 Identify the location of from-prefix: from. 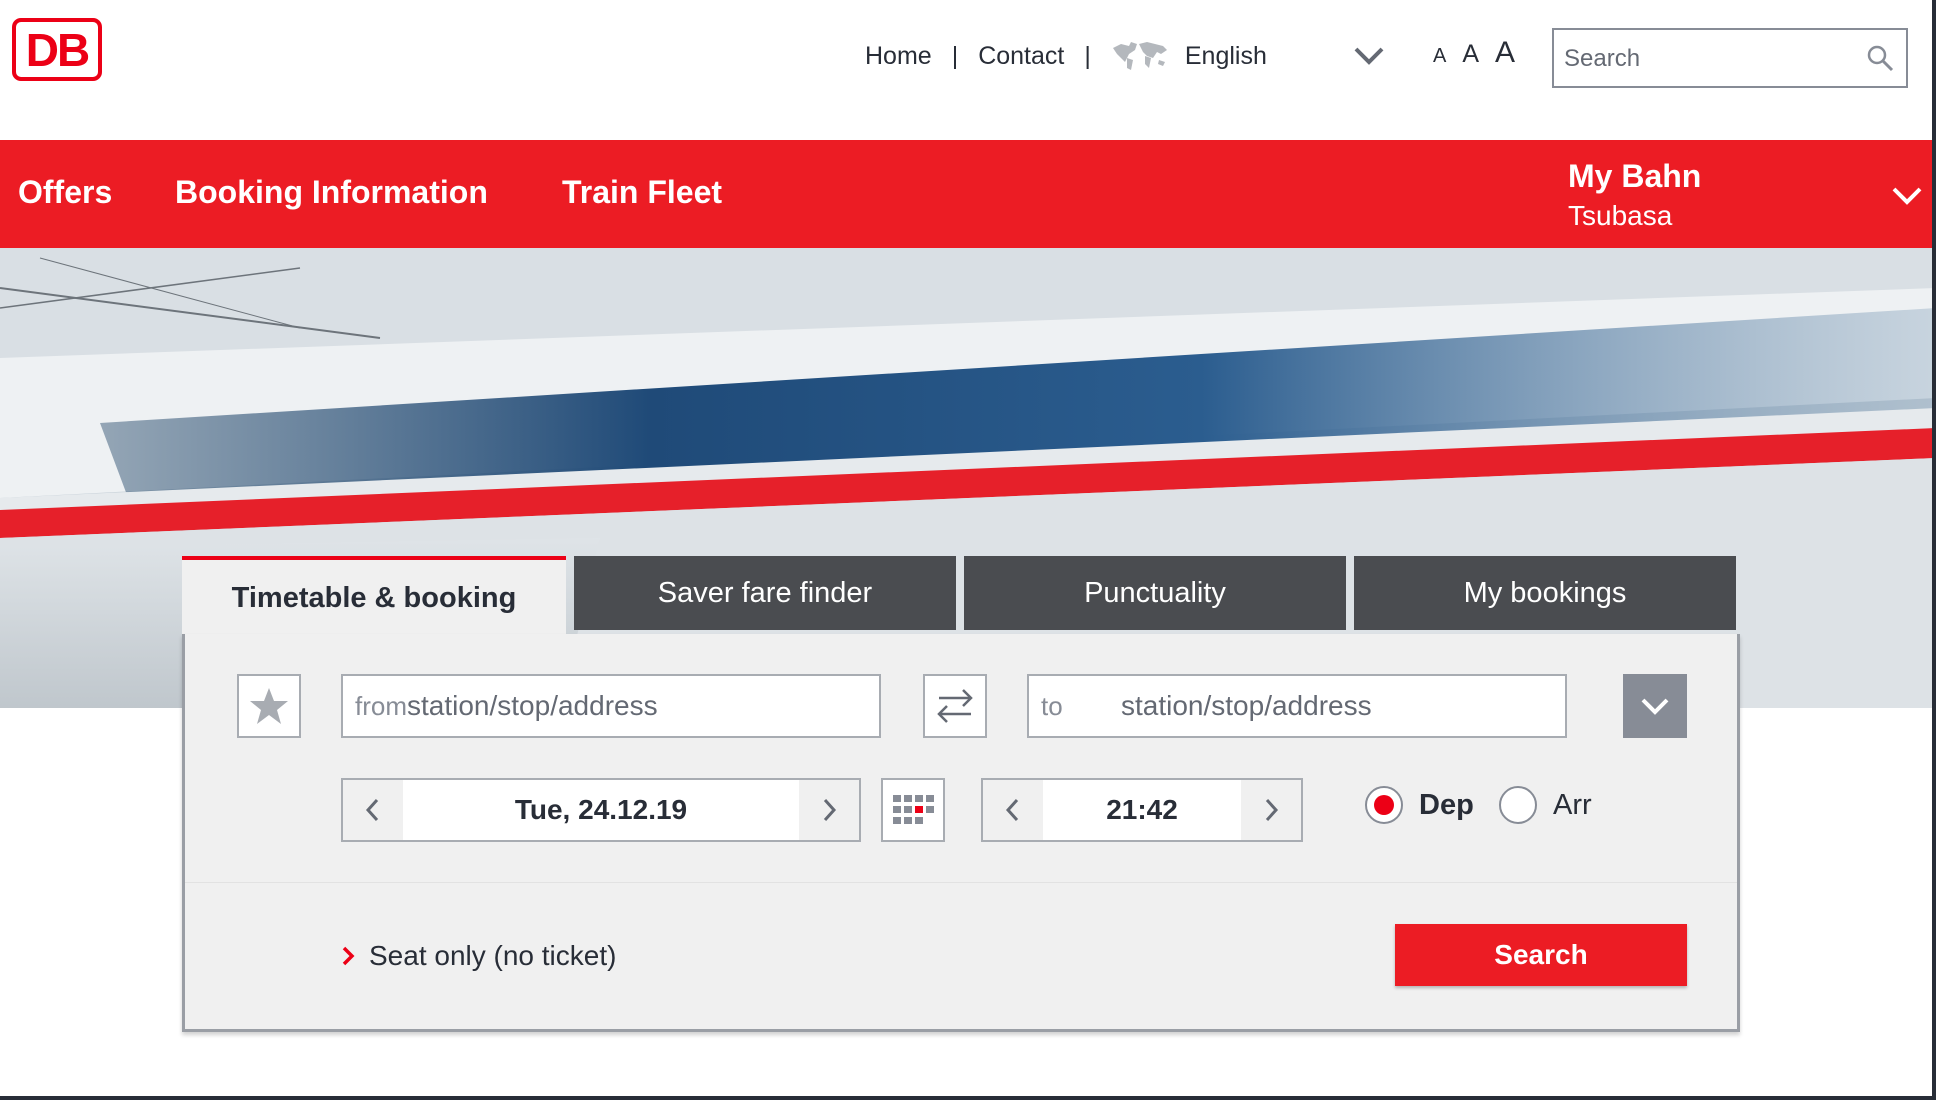
(381, 705).